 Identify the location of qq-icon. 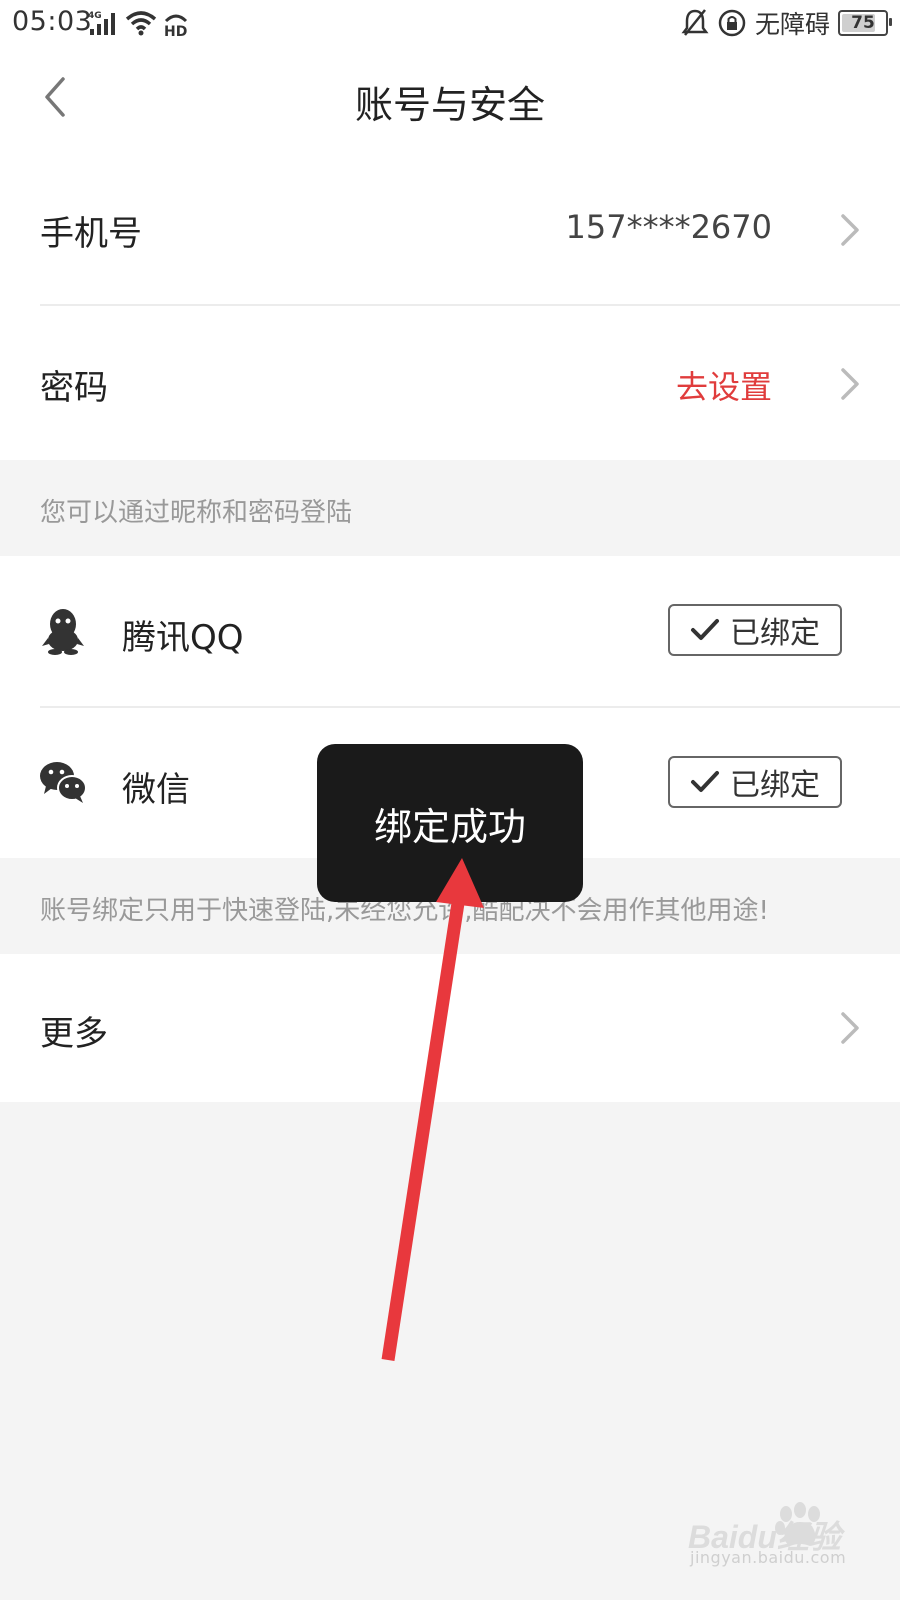
(63, 632).